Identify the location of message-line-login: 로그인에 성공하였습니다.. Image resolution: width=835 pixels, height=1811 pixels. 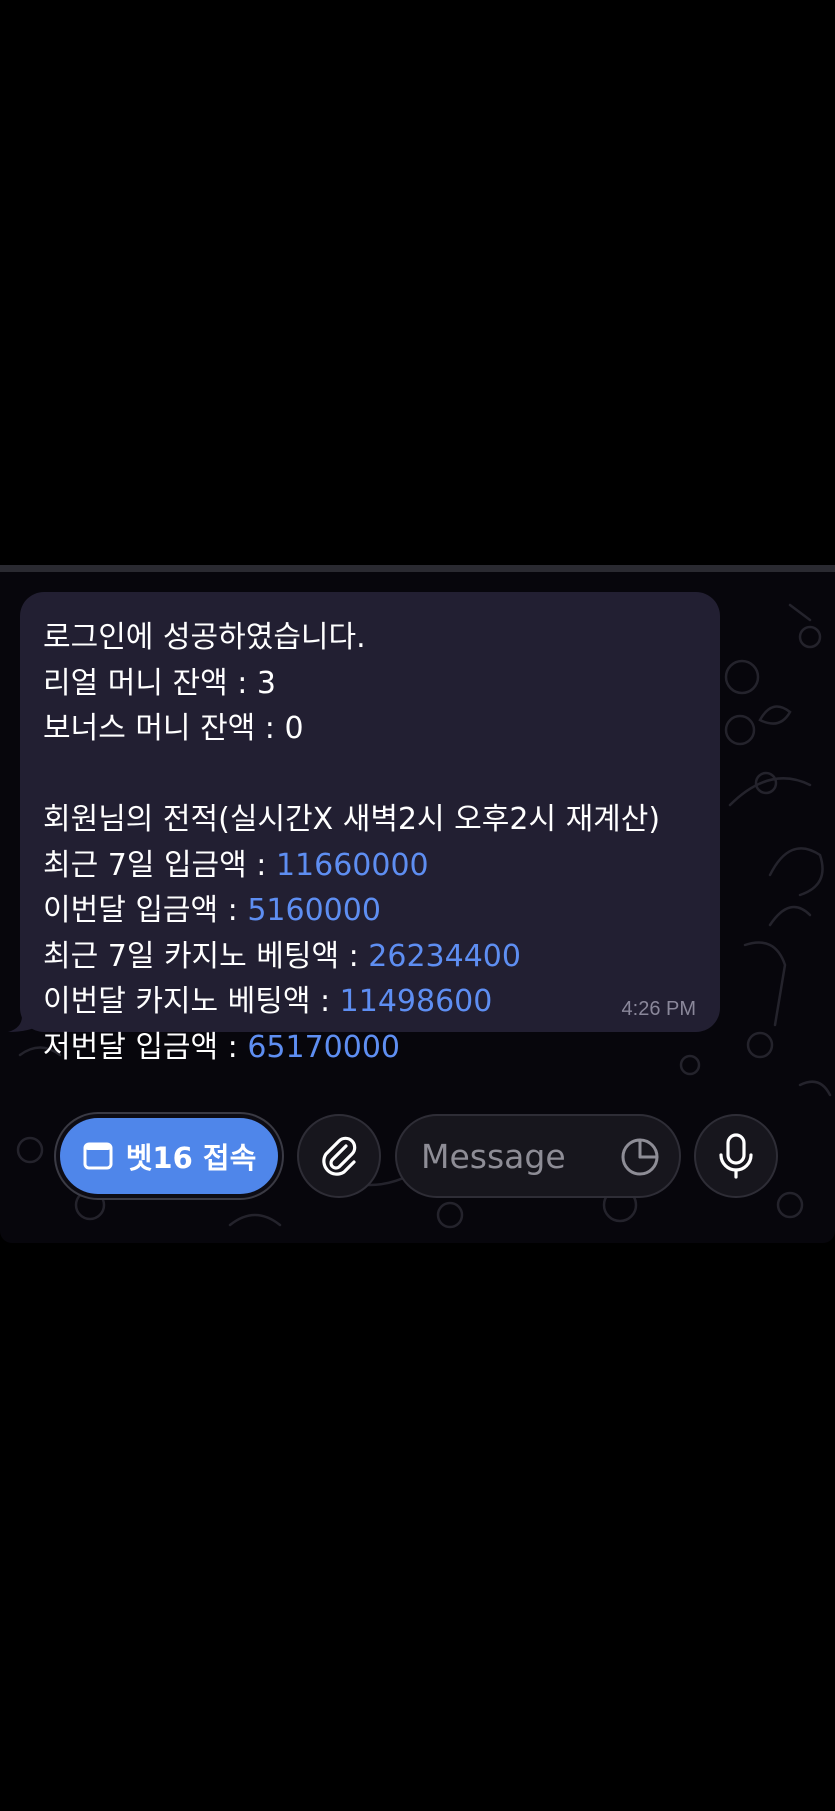
(204, 637).